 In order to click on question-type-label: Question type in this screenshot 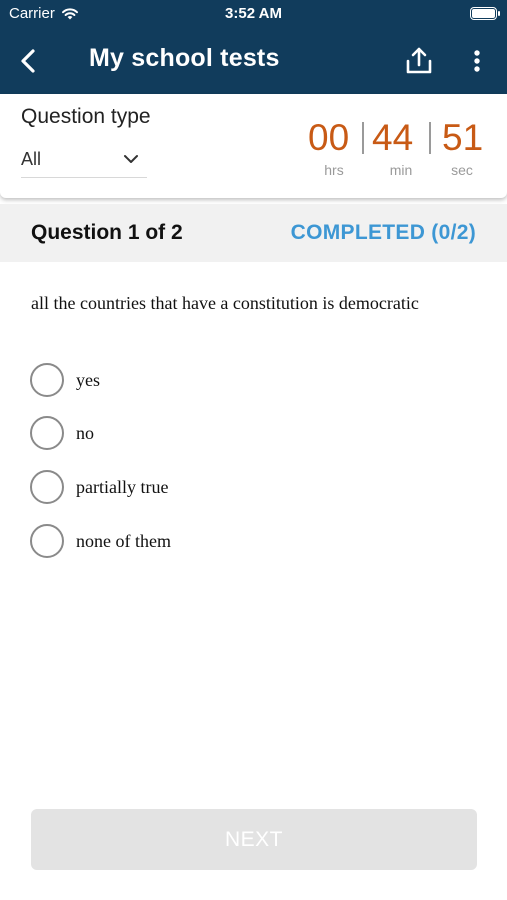, I will do `click(86, 116)`.